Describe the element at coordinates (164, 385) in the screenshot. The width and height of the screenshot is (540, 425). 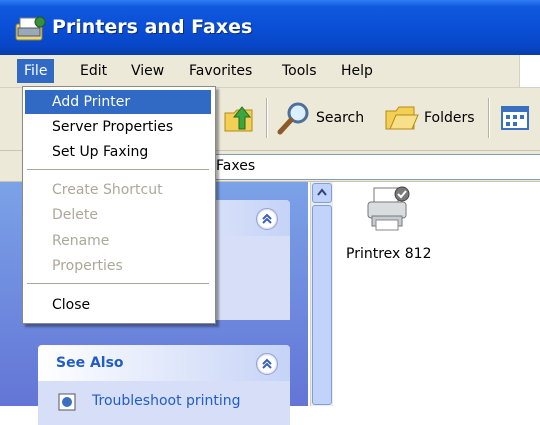
I see `see-also-panel: See Also Troubleshoot printing` at that location.